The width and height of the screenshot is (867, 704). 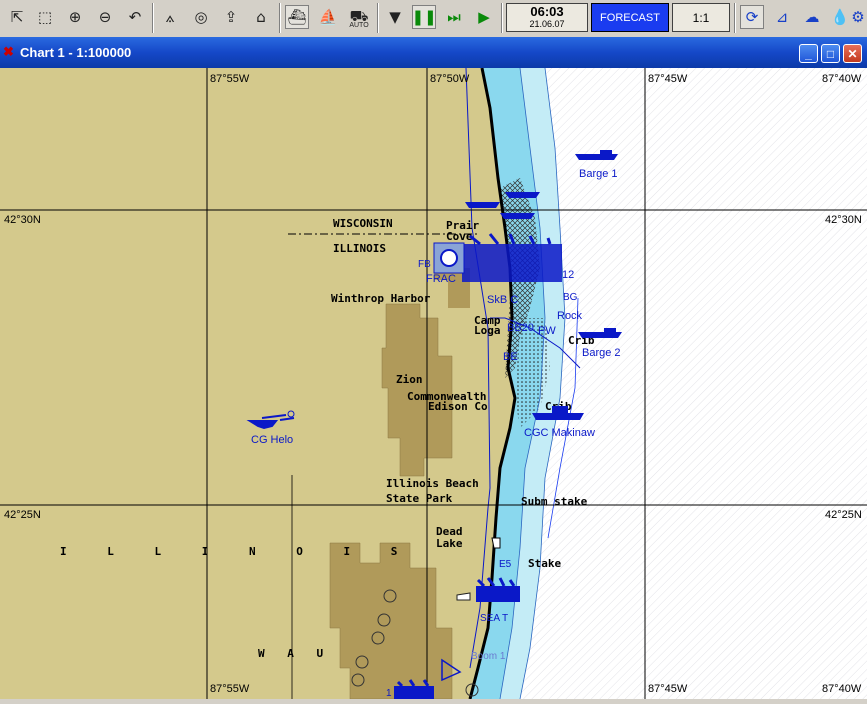 I want to click on close-button: ✕, so click(x=852, y=53).